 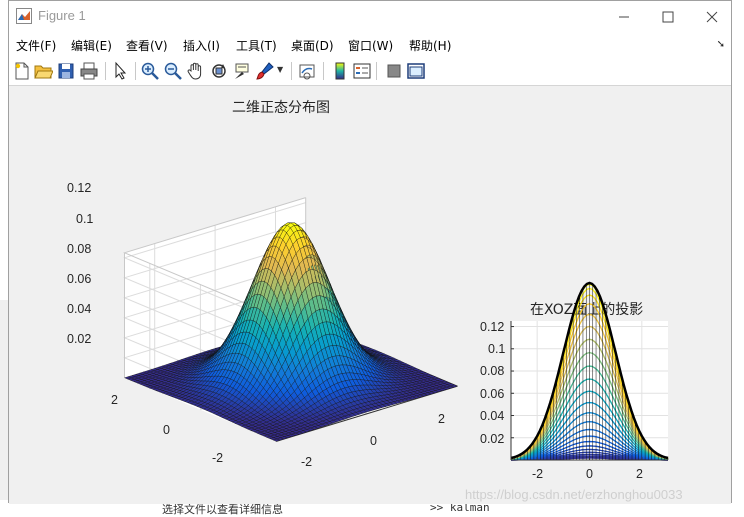 I want to click on close-icon, so click(x=712, y=17).